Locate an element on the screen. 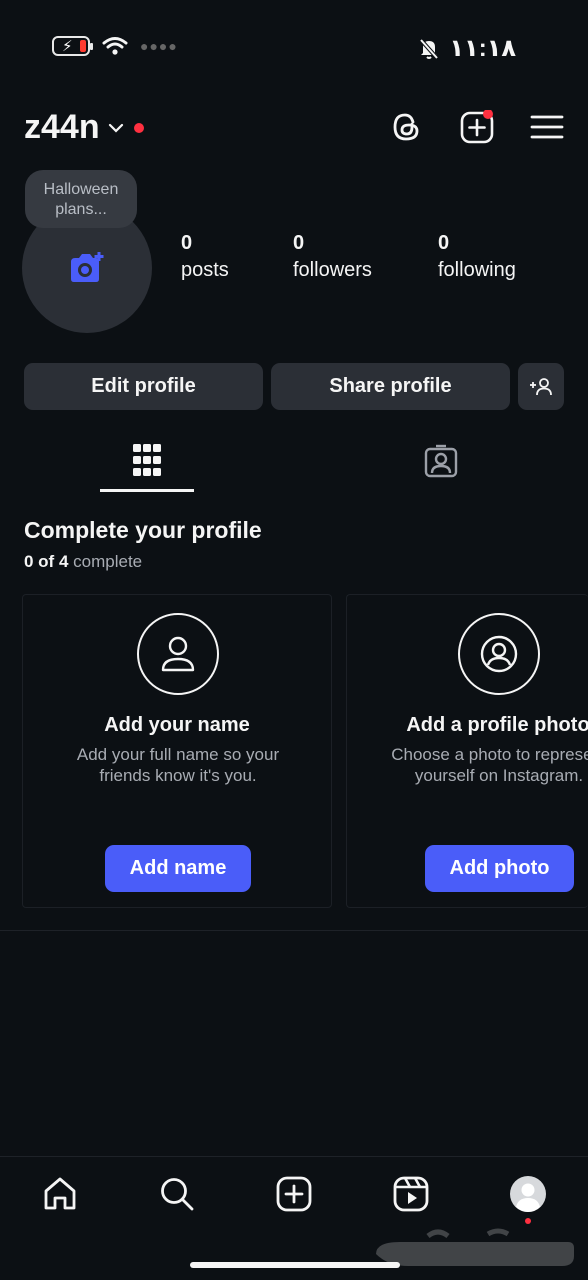 The height and width of the screenshot is (1280, 588). status-bar-left: ⚡ ●●●● is located at coordinates (115, 46).